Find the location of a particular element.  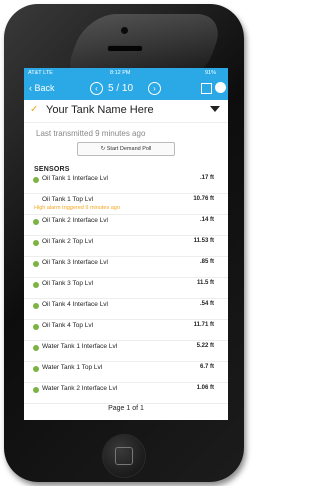

sensor-value: .54 ft is located at coordinates (206, 304).